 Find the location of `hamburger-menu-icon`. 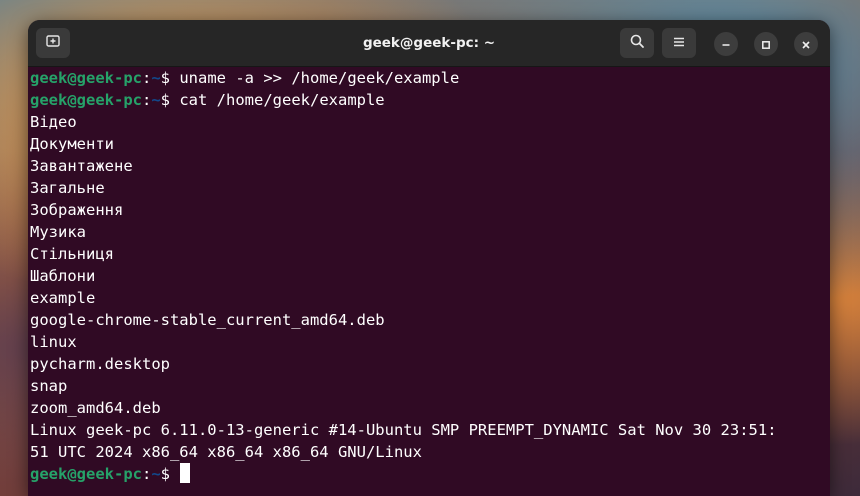

hamburger-menu-icon is located at coordinates (679, 43).